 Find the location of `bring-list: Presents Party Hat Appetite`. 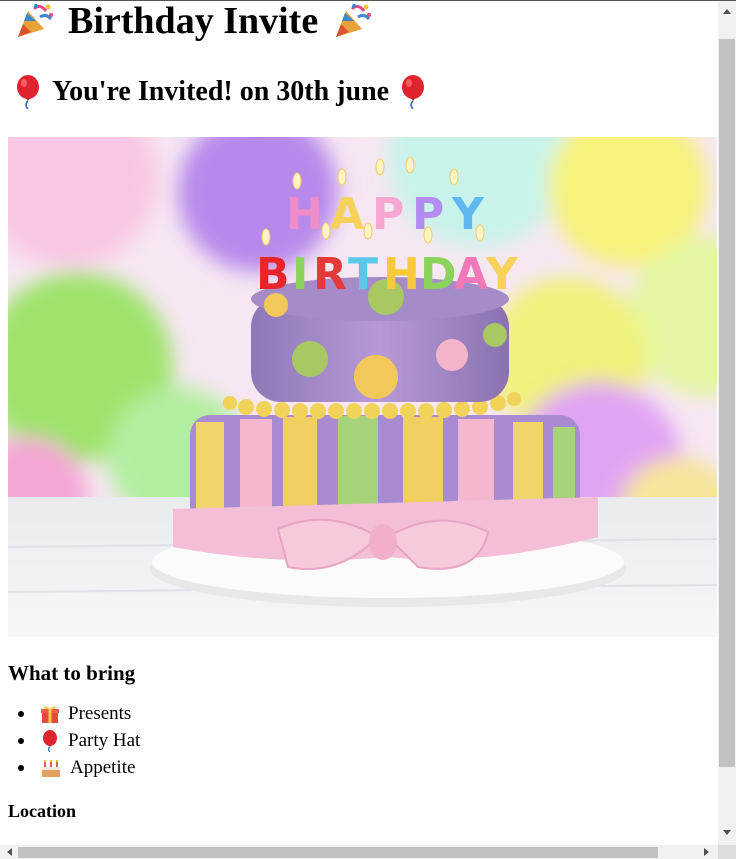

bring-list: Presents Party Hat Appetite is located at coordinates (363, 740).